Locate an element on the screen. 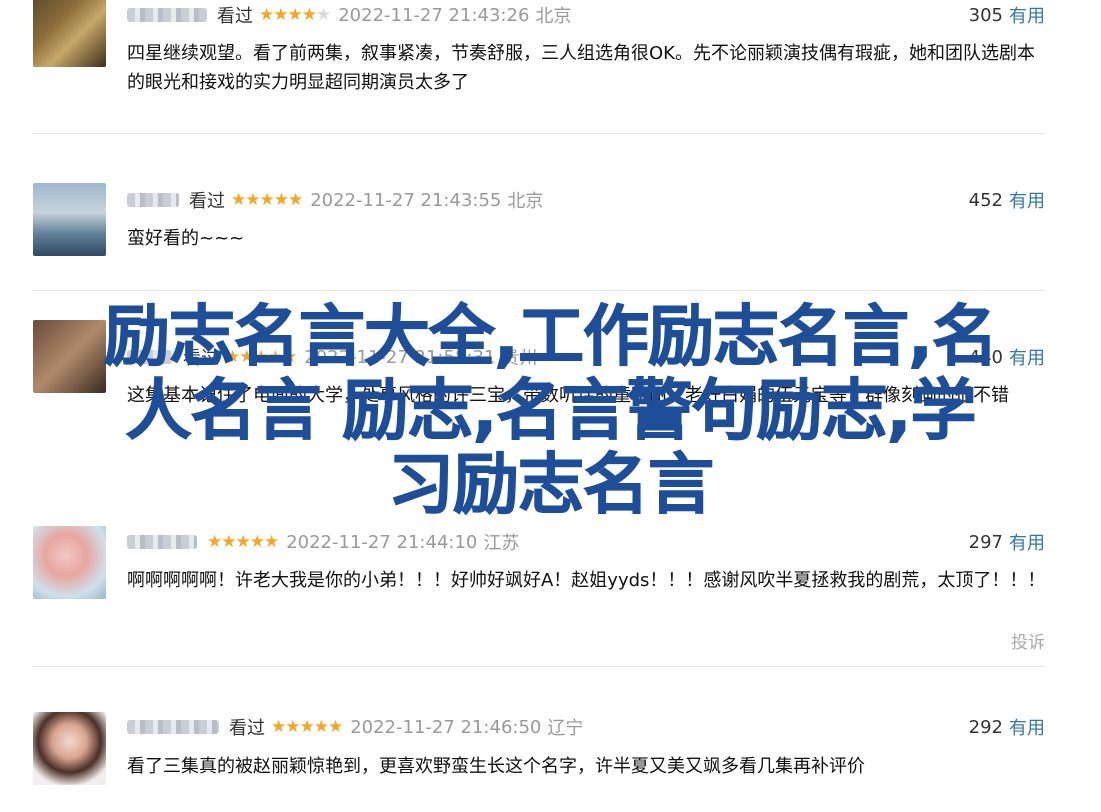 This screenshot has width=1101, height=812. vote-count: 292 is located at coordinates (985, 727).